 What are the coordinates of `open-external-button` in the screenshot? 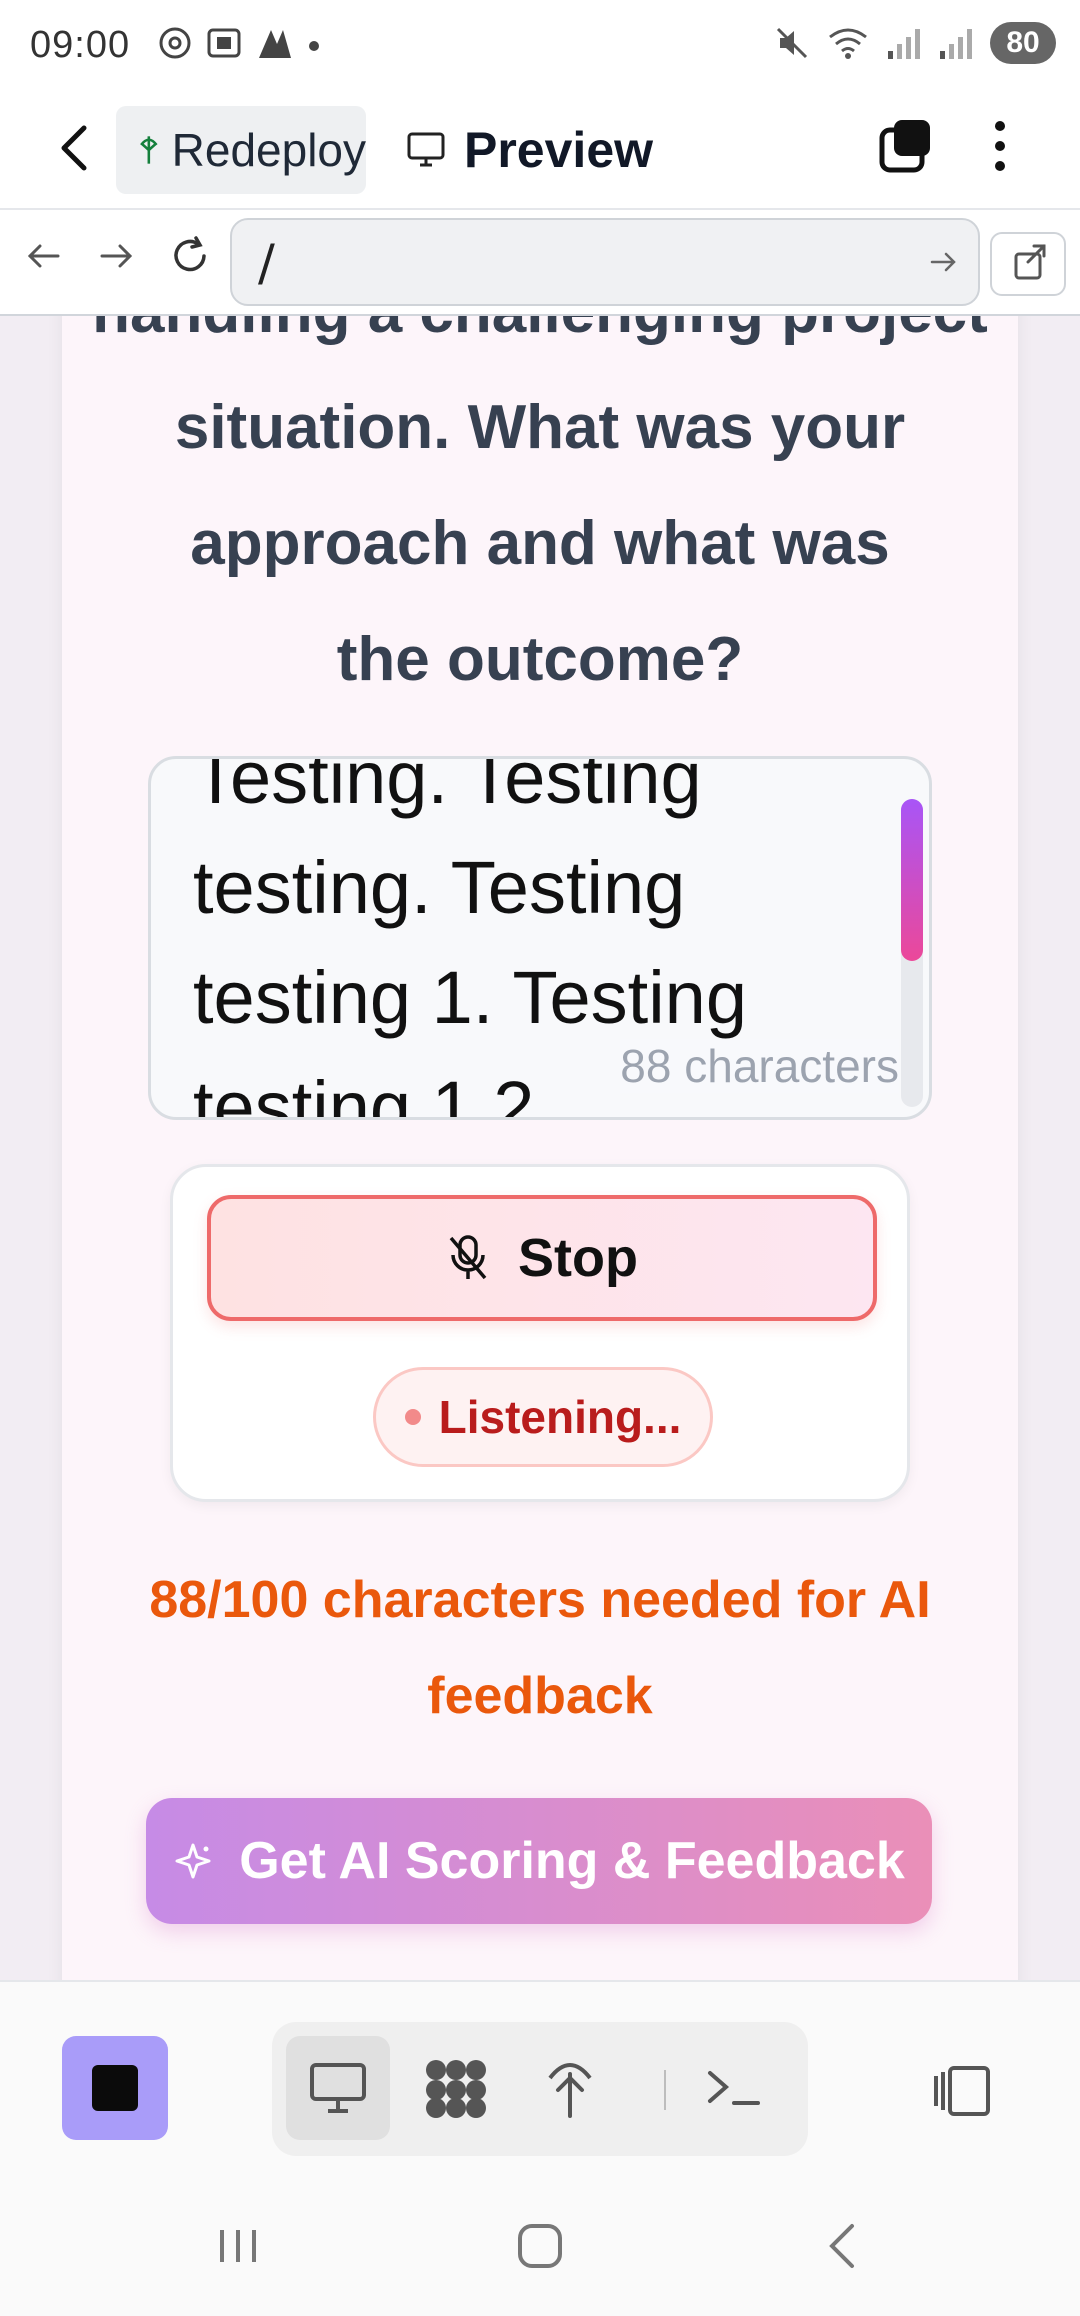 It's located at (1028, 264).